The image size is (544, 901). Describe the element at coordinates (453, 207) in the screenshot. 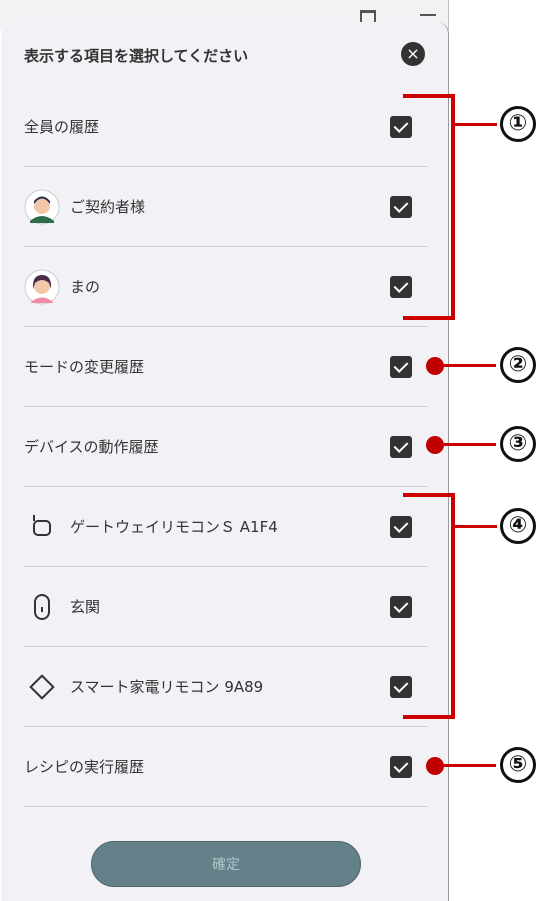

I see `annotation-bracket-side` at that location.